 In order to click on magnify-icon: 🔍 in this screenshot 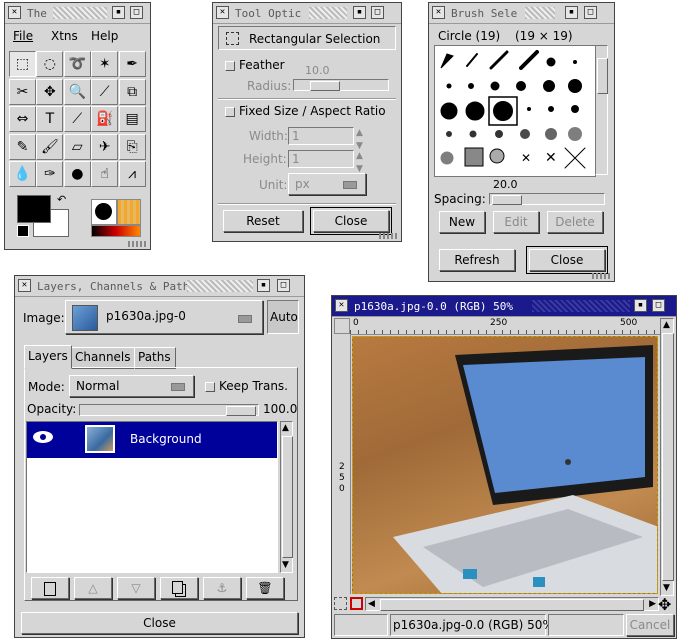, I will do `click(77, 91)`.